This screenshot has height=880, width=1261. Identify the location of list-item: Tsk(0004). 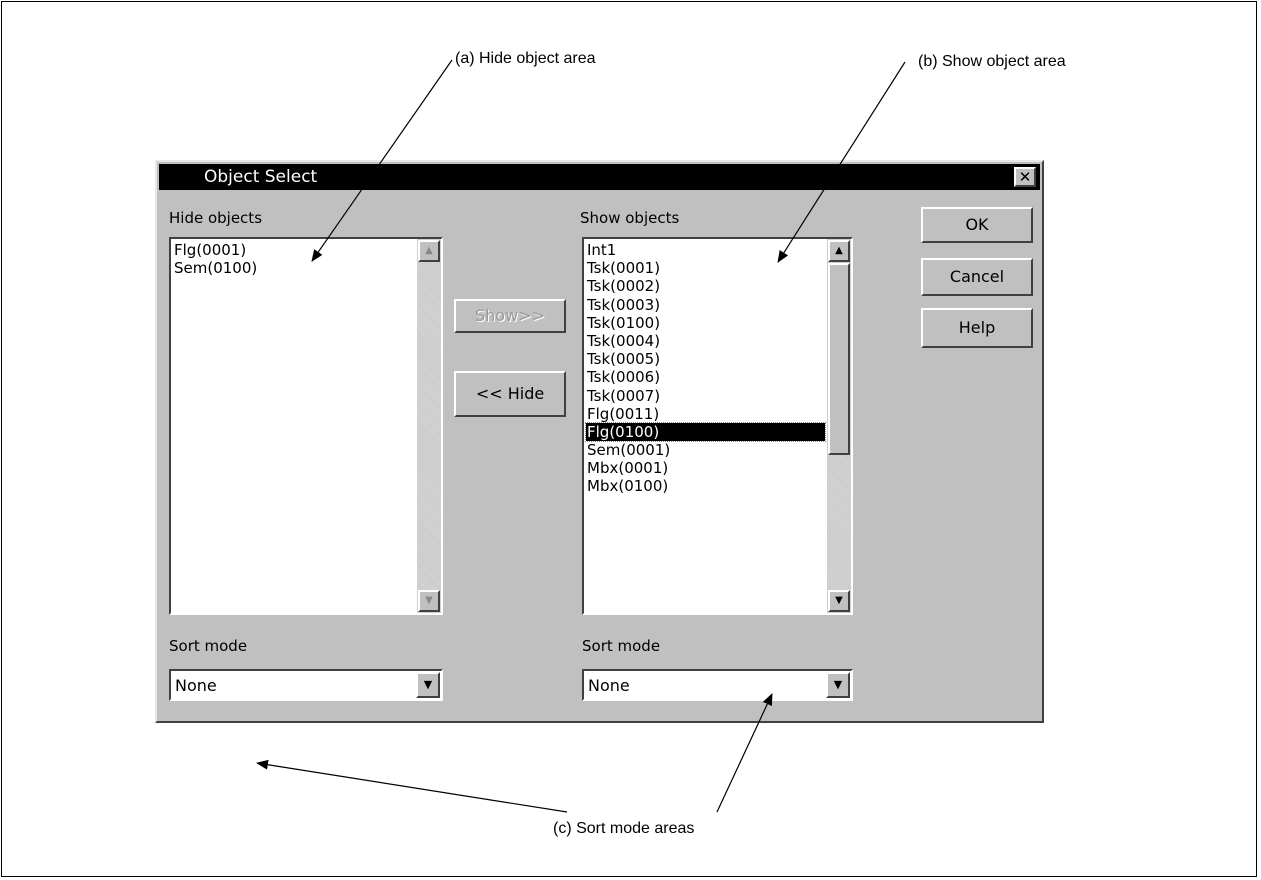
(705, 341).